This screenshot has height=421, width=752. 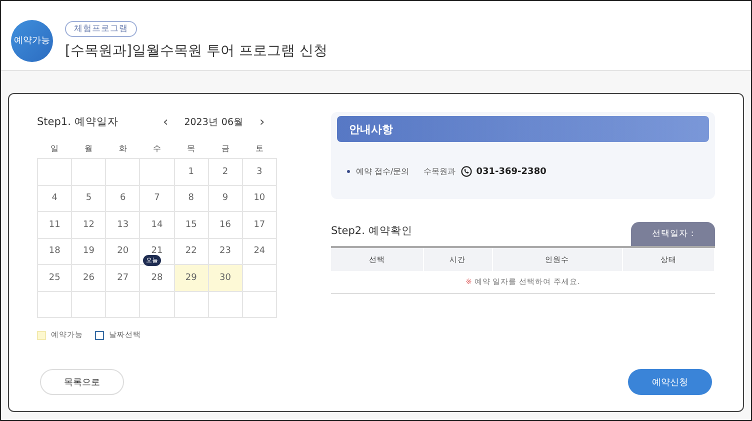 I want to click on step-title: Step1. 예약일자, so click(x=78, y=122).